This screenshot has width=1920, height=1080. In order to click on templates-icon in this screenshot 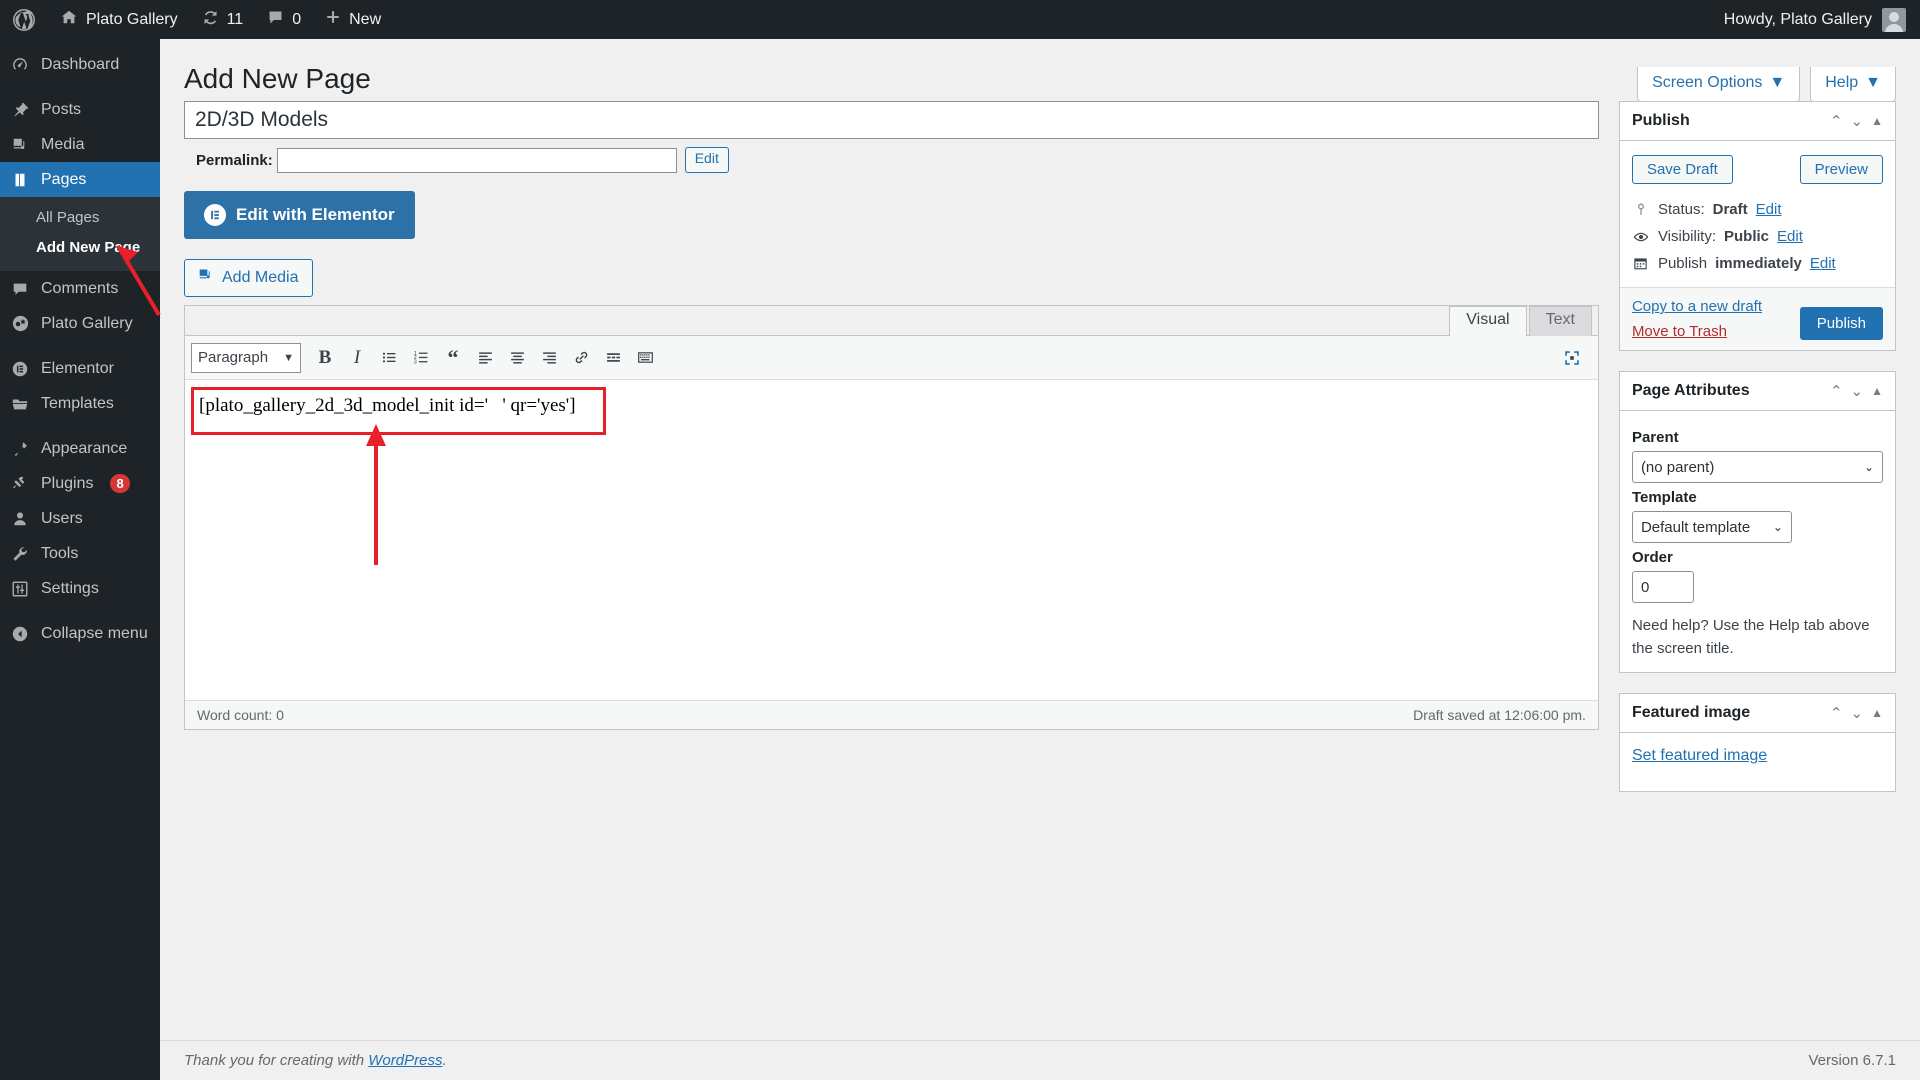, I will do `click(20, 404)`.